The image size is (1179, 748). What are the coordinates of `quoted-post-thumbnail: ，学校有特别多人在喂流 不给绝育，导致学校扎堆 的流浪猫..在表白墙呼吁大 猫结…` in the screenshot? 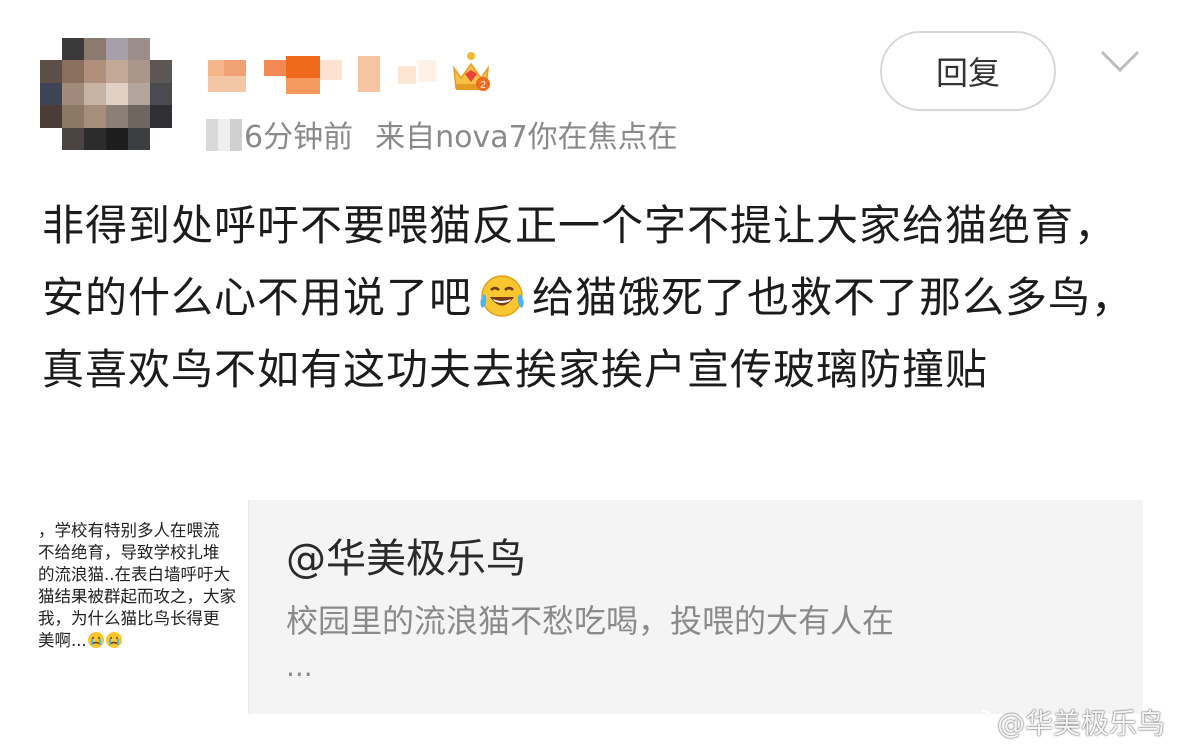 It's located at (142, 607).